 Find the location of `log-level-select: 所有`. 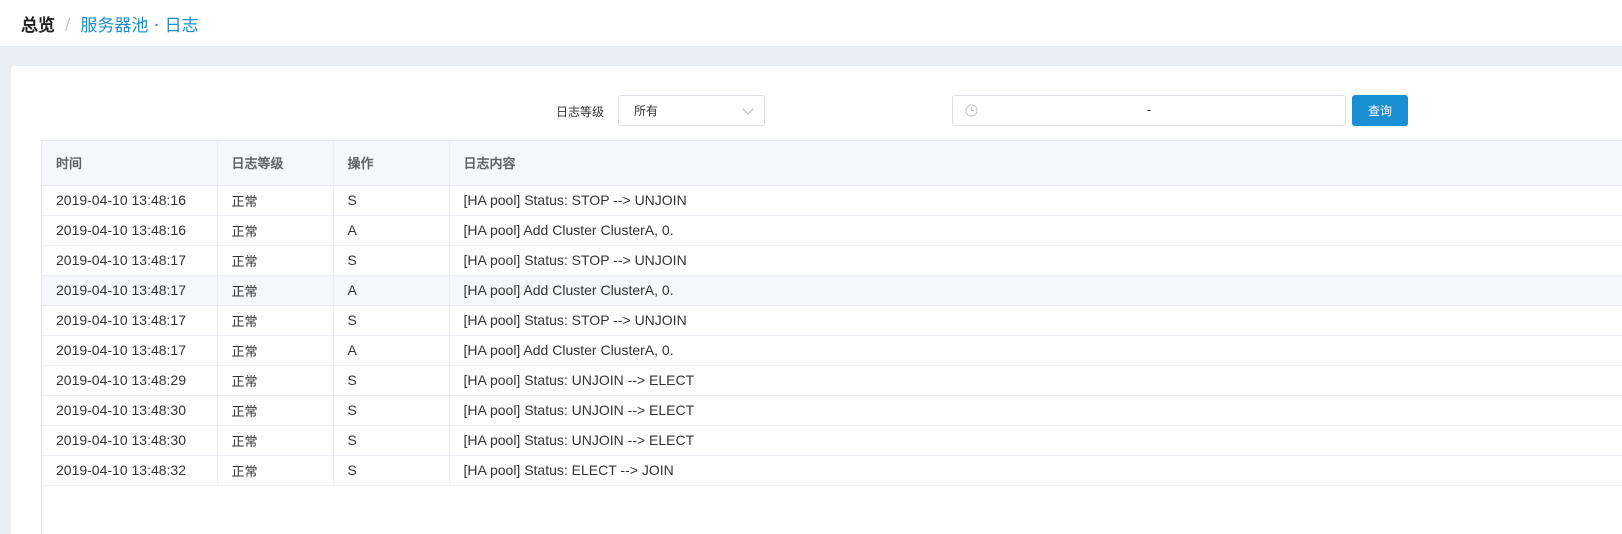

log-level-select: 所有 is located at coordinates (691, 110).